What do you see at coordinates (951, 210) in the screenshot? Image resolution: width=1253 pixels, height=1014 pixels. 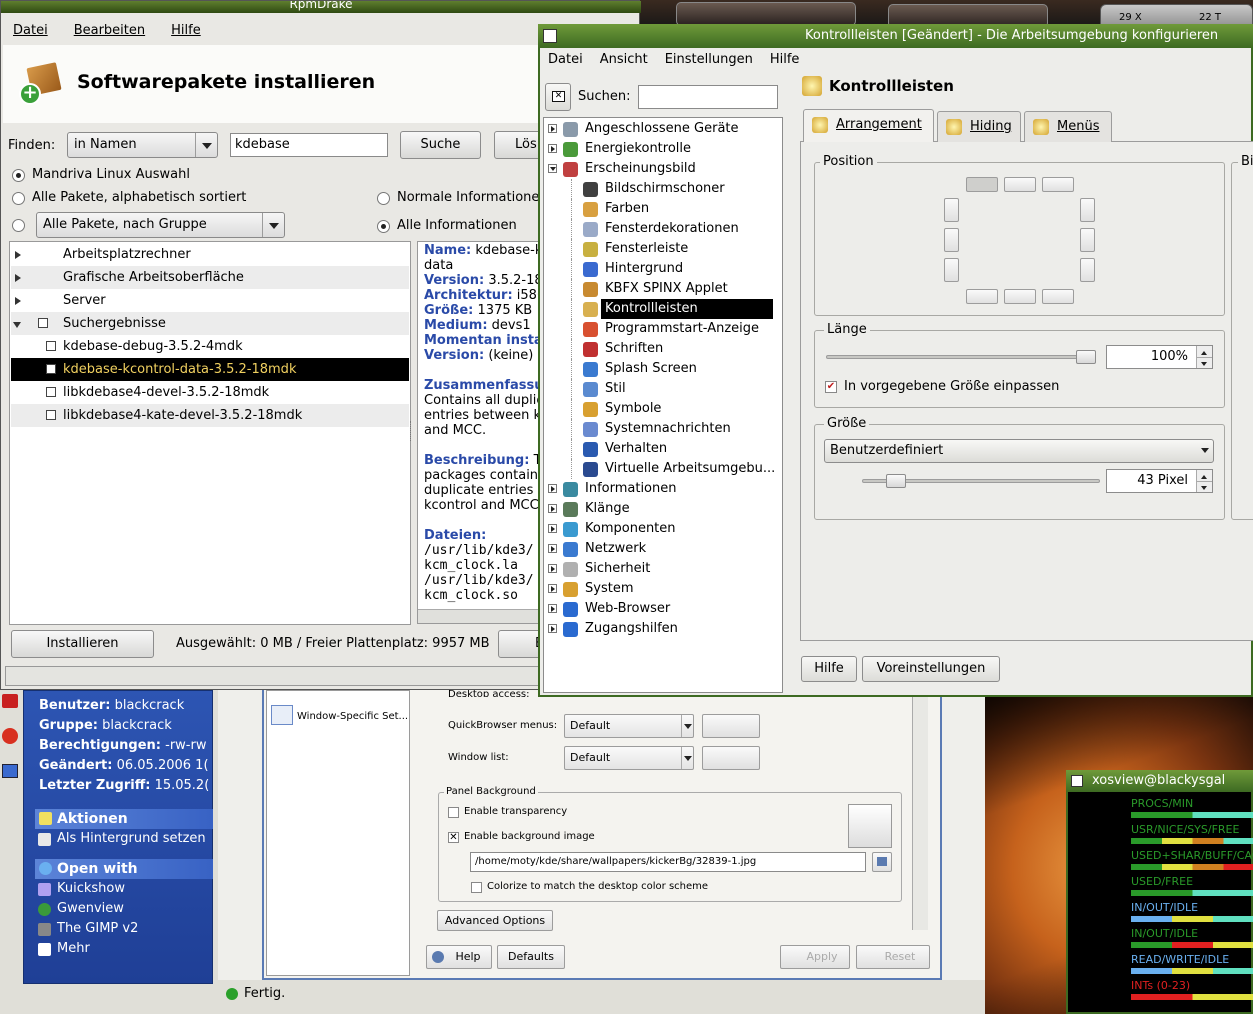 I see `position-left-top` at bounding box center [951, 210].